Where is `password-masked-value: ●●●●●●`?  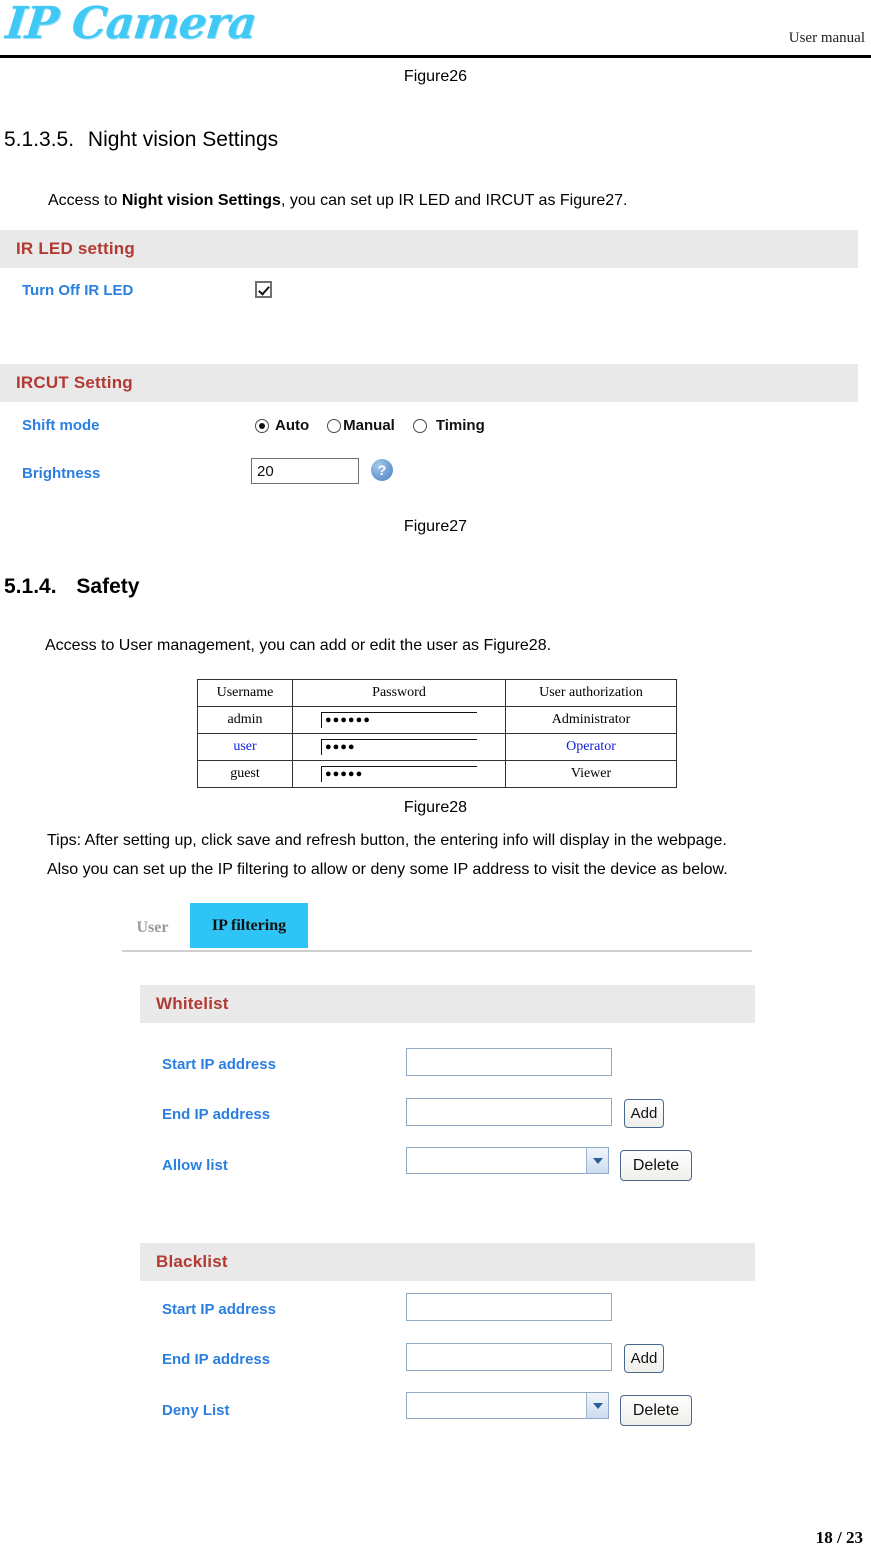
password-masked-value: ●●●●●● is located at coordinates (399, 720).